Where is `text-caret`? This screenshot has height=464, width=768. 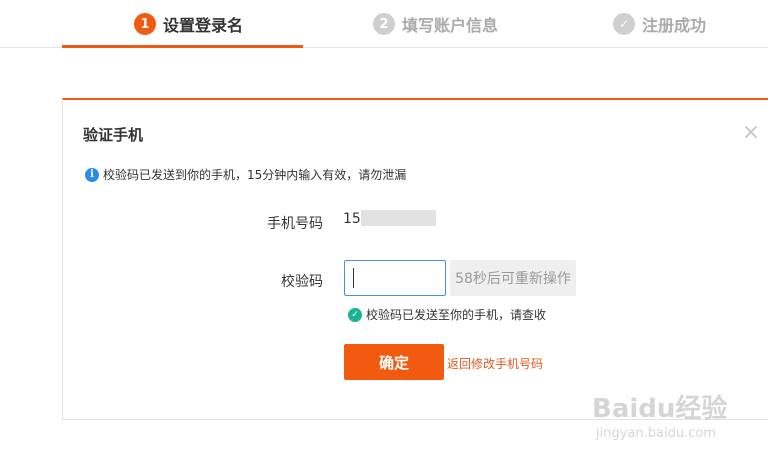
text-caret is located at coordinates (353, 278).